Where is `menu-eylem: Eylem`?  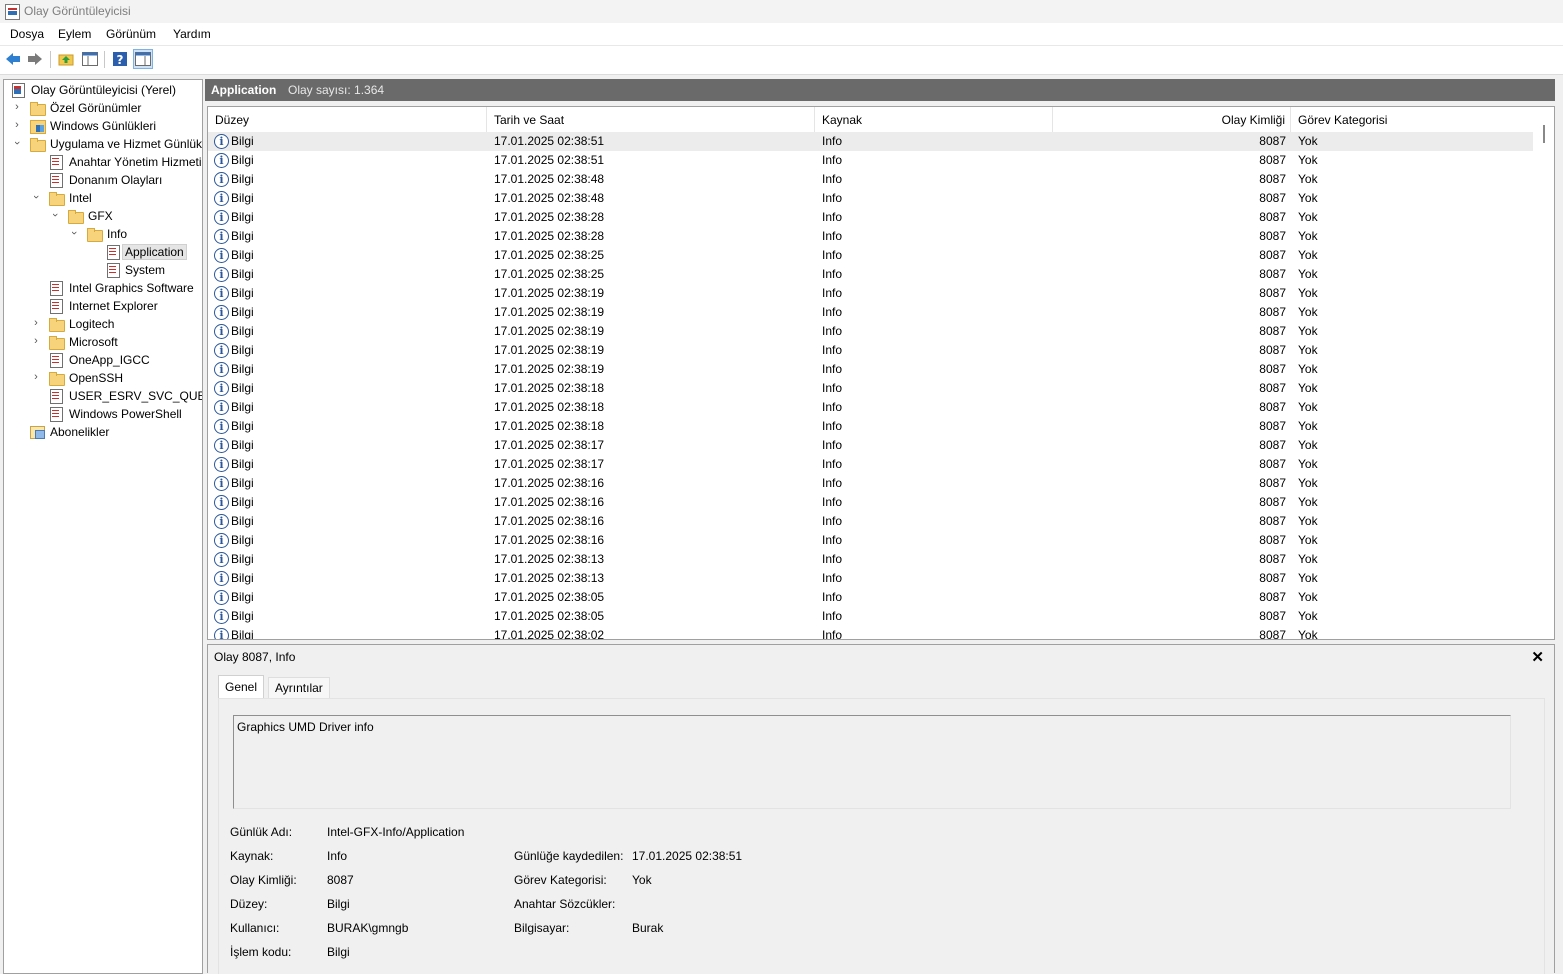
menu-eylem: Eylem is located at coordinates (74, 34).